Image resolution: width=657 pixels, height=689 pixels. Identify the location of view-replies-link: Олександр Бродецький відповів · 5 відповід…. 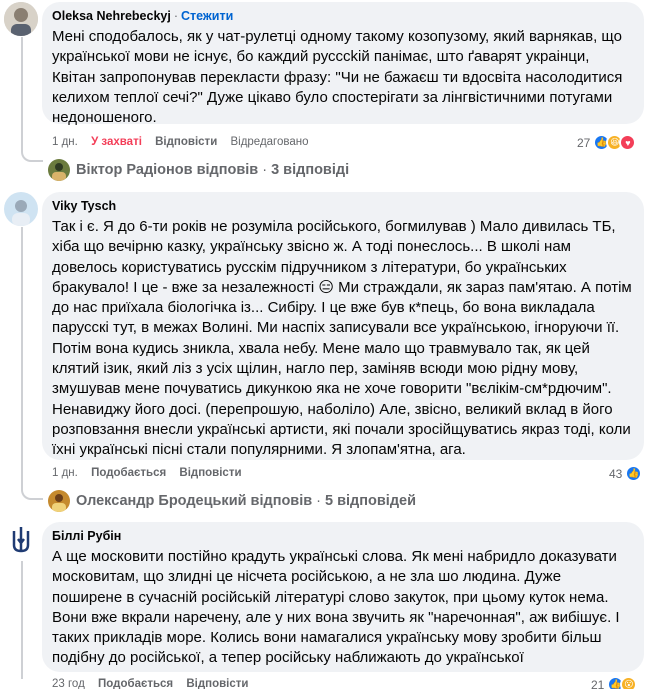
(232, 501).